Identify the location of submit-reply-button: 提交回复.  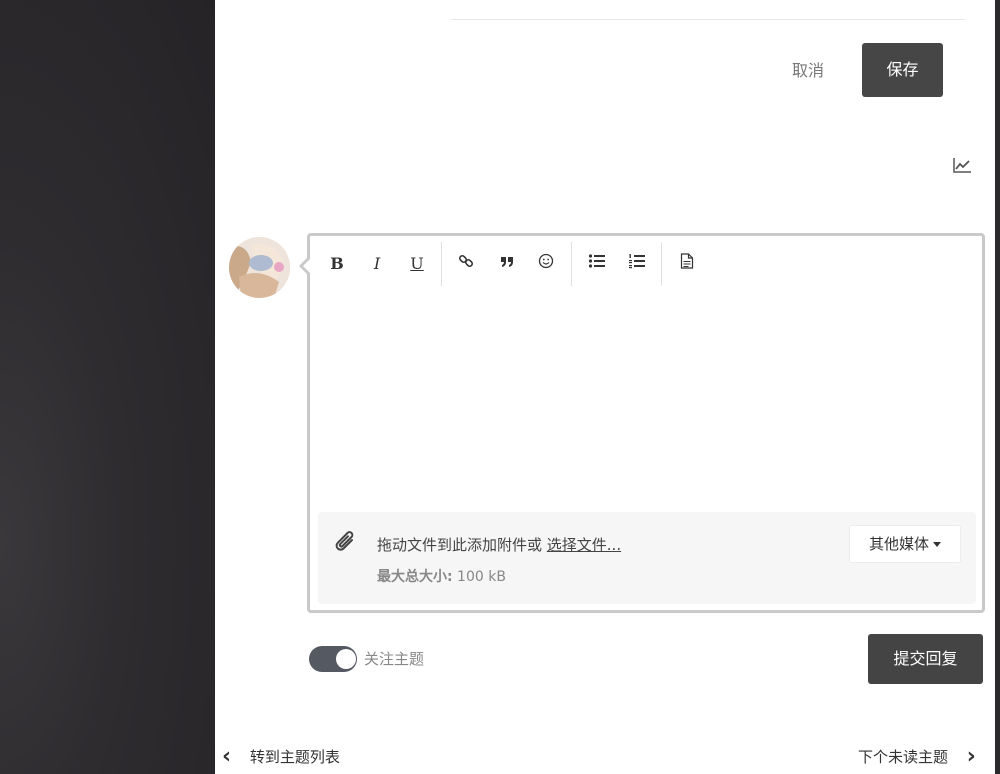
(925, 659).